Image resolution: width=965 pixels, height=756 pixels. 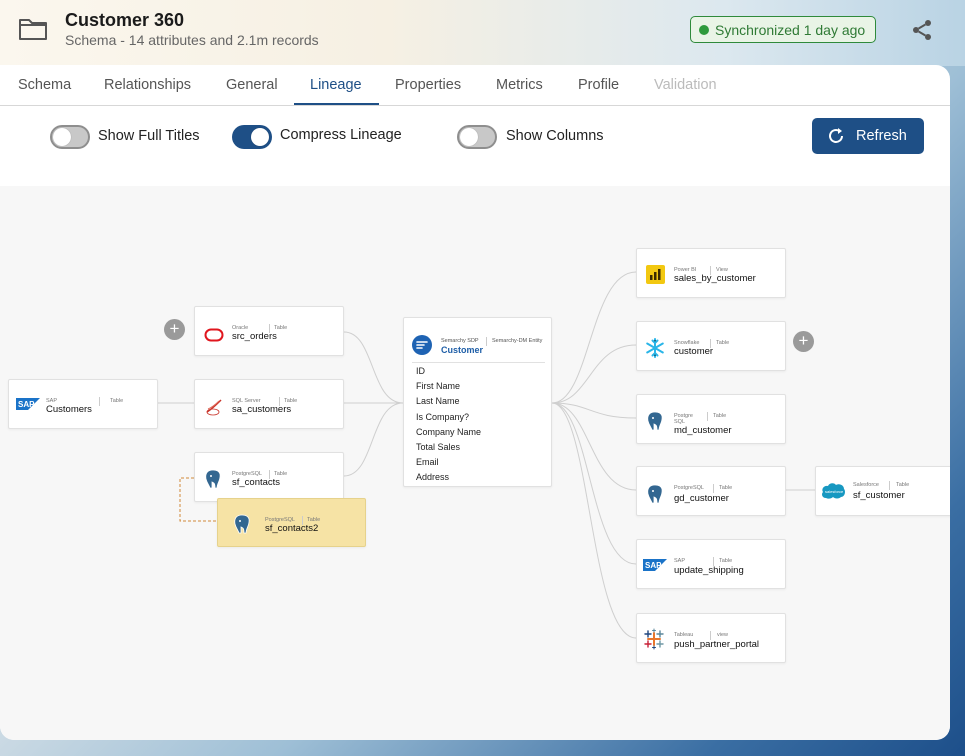 I want to click on active-tab-indicator, so click(x=336, y=104).